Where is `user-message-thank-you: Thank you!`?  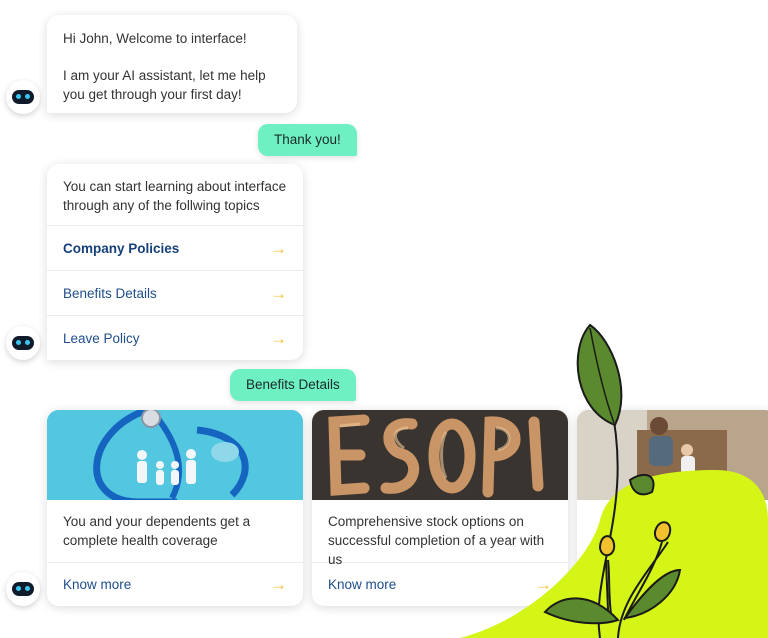 user-message-thank-you: Thank you! is located at coordinates (307, 140).